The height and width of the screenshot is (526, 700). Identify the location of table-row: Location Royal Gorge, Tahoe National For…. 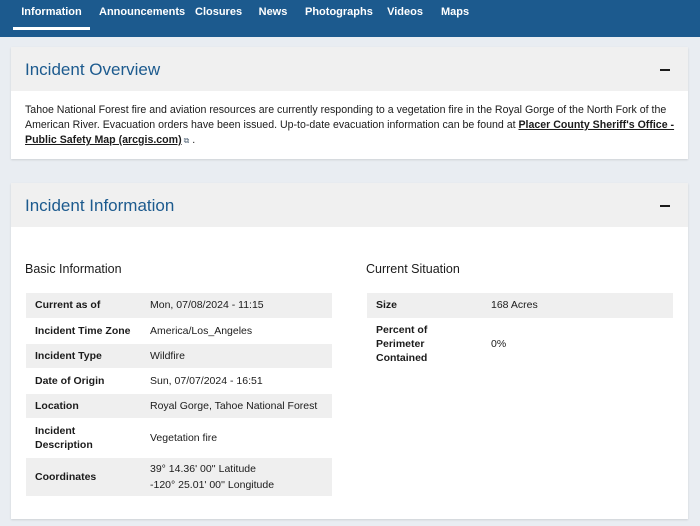
(179, 406).